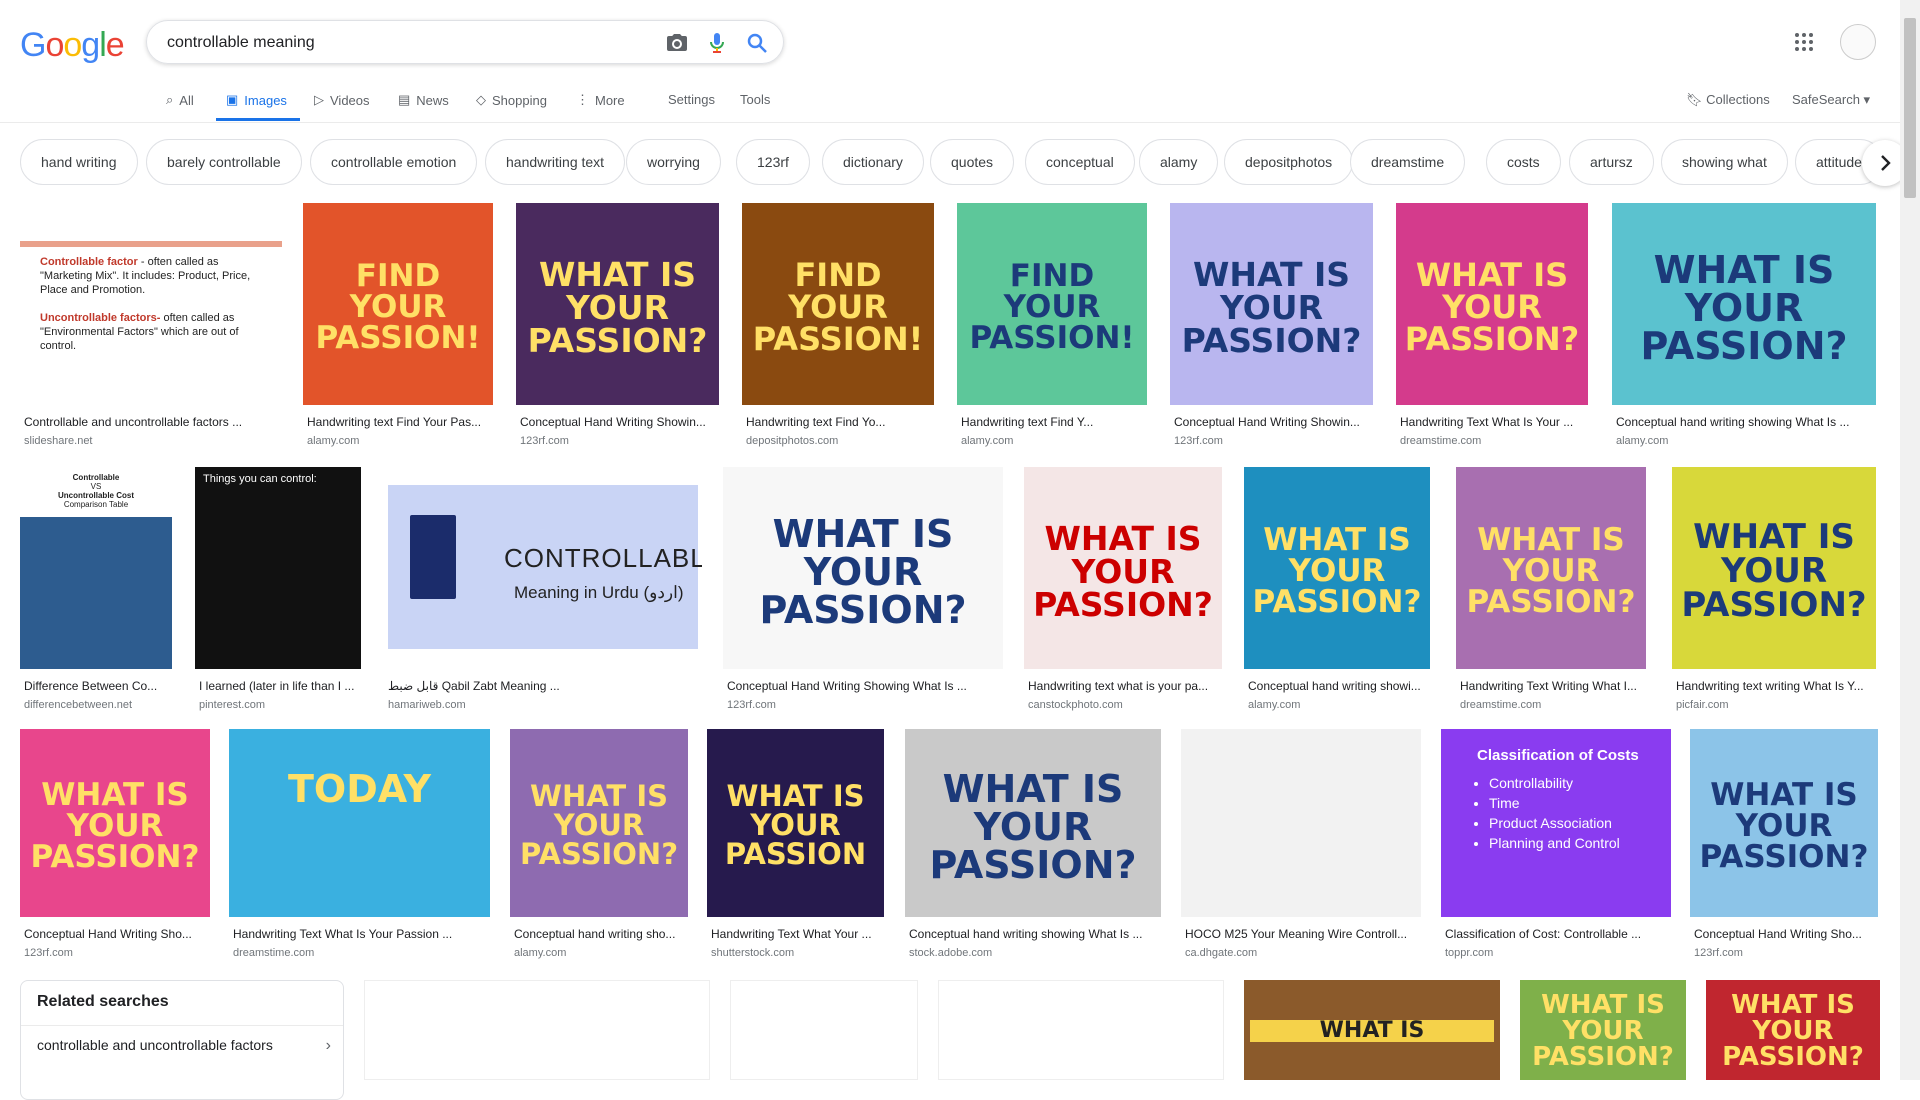 The height and width of the screenshot is (1100, 1920). I want to click on chip: barely controllable, so click(224, 162).